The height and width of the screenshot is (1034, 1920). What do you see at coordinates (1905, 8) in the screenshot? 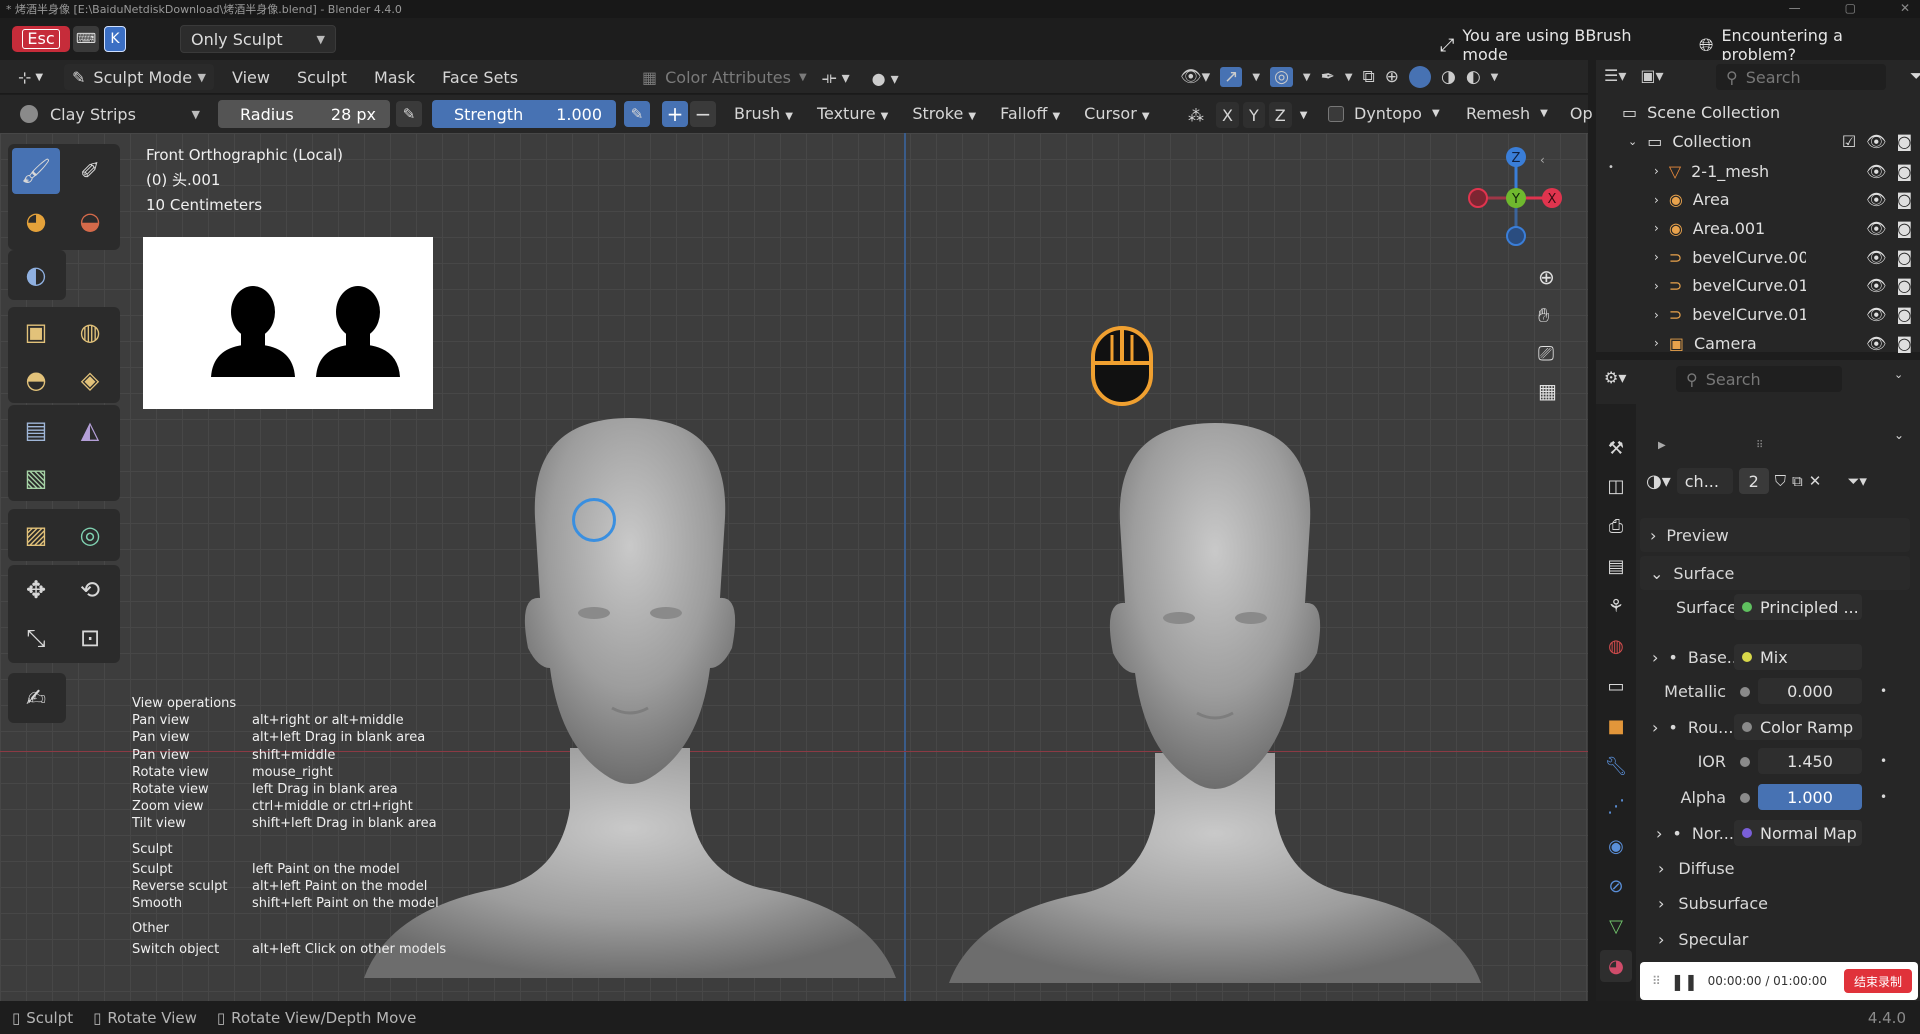
I see `close-window-icon: ✕` at bounding box center [1905, 8].